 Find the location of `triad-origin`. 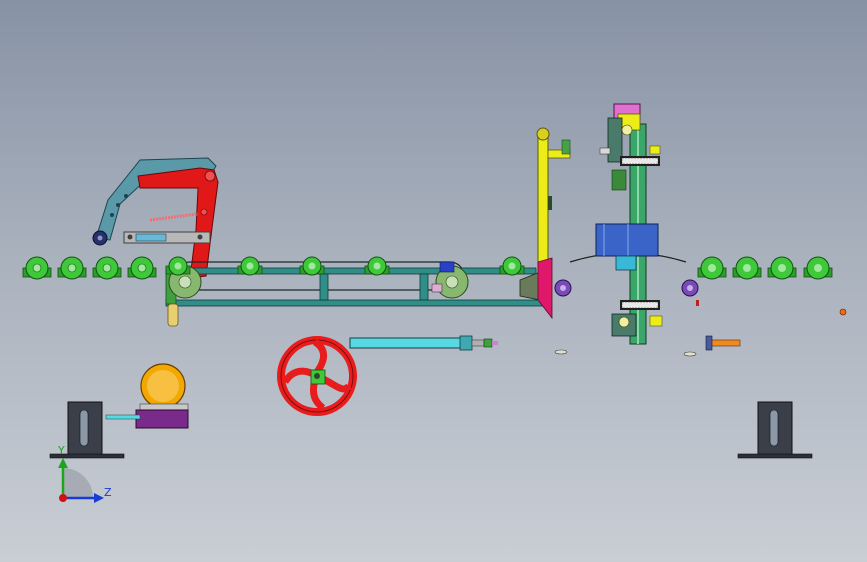

triad-origin is located at coordinates (63, 498).